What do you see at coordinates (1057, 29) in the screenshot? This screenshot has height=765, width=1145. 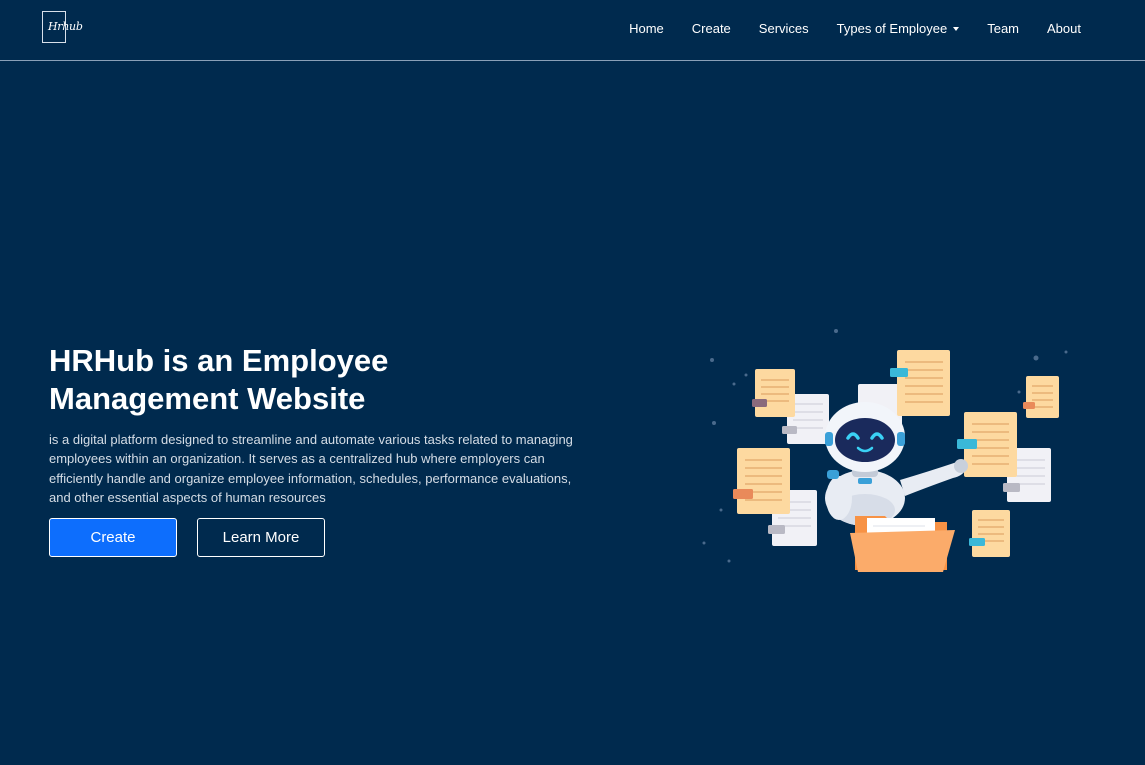 I see `nav-item-about: About` at bounding box center [1057, 29].